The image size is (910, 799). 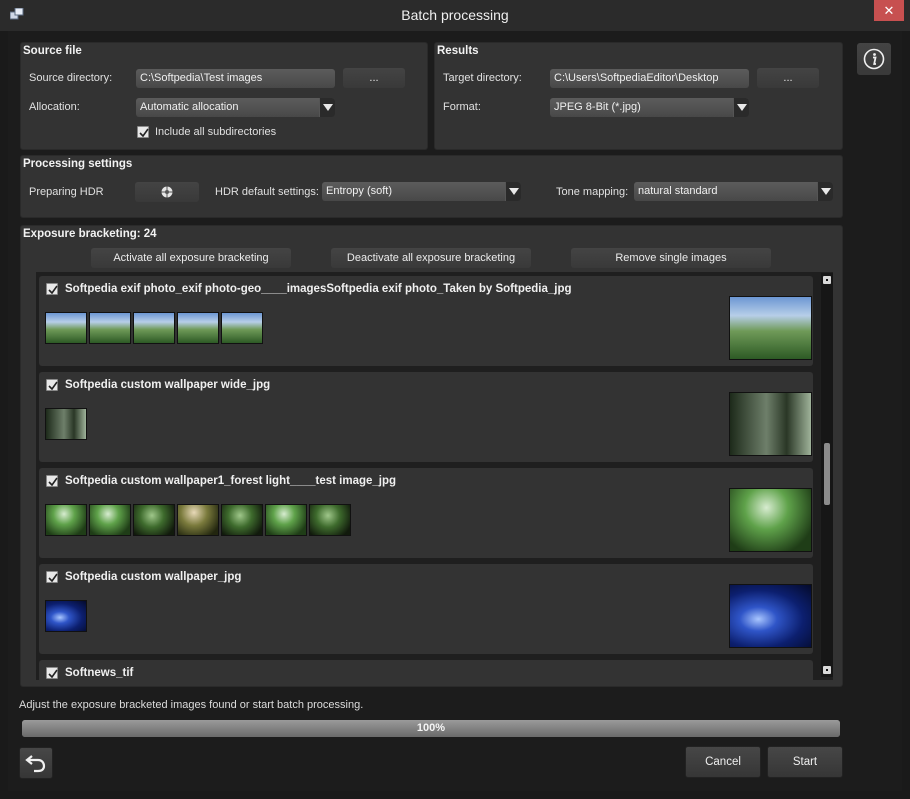 What do you see at coordinates (90, 234) in the screenshot?
I see `exposure-bracketing-heading: Exposure bracketing: 24` at bounding box center [90, 234].